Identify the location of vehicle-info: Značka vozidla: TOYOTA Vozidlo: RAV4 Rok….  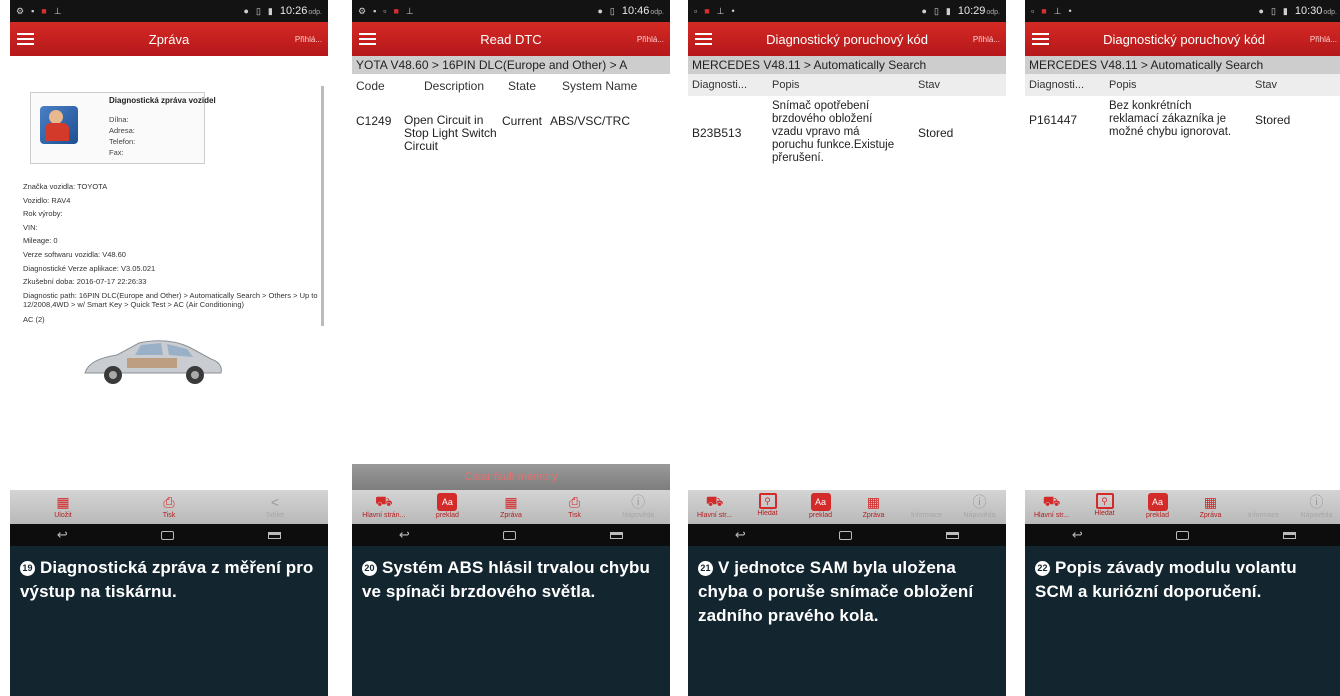
(170, 253).